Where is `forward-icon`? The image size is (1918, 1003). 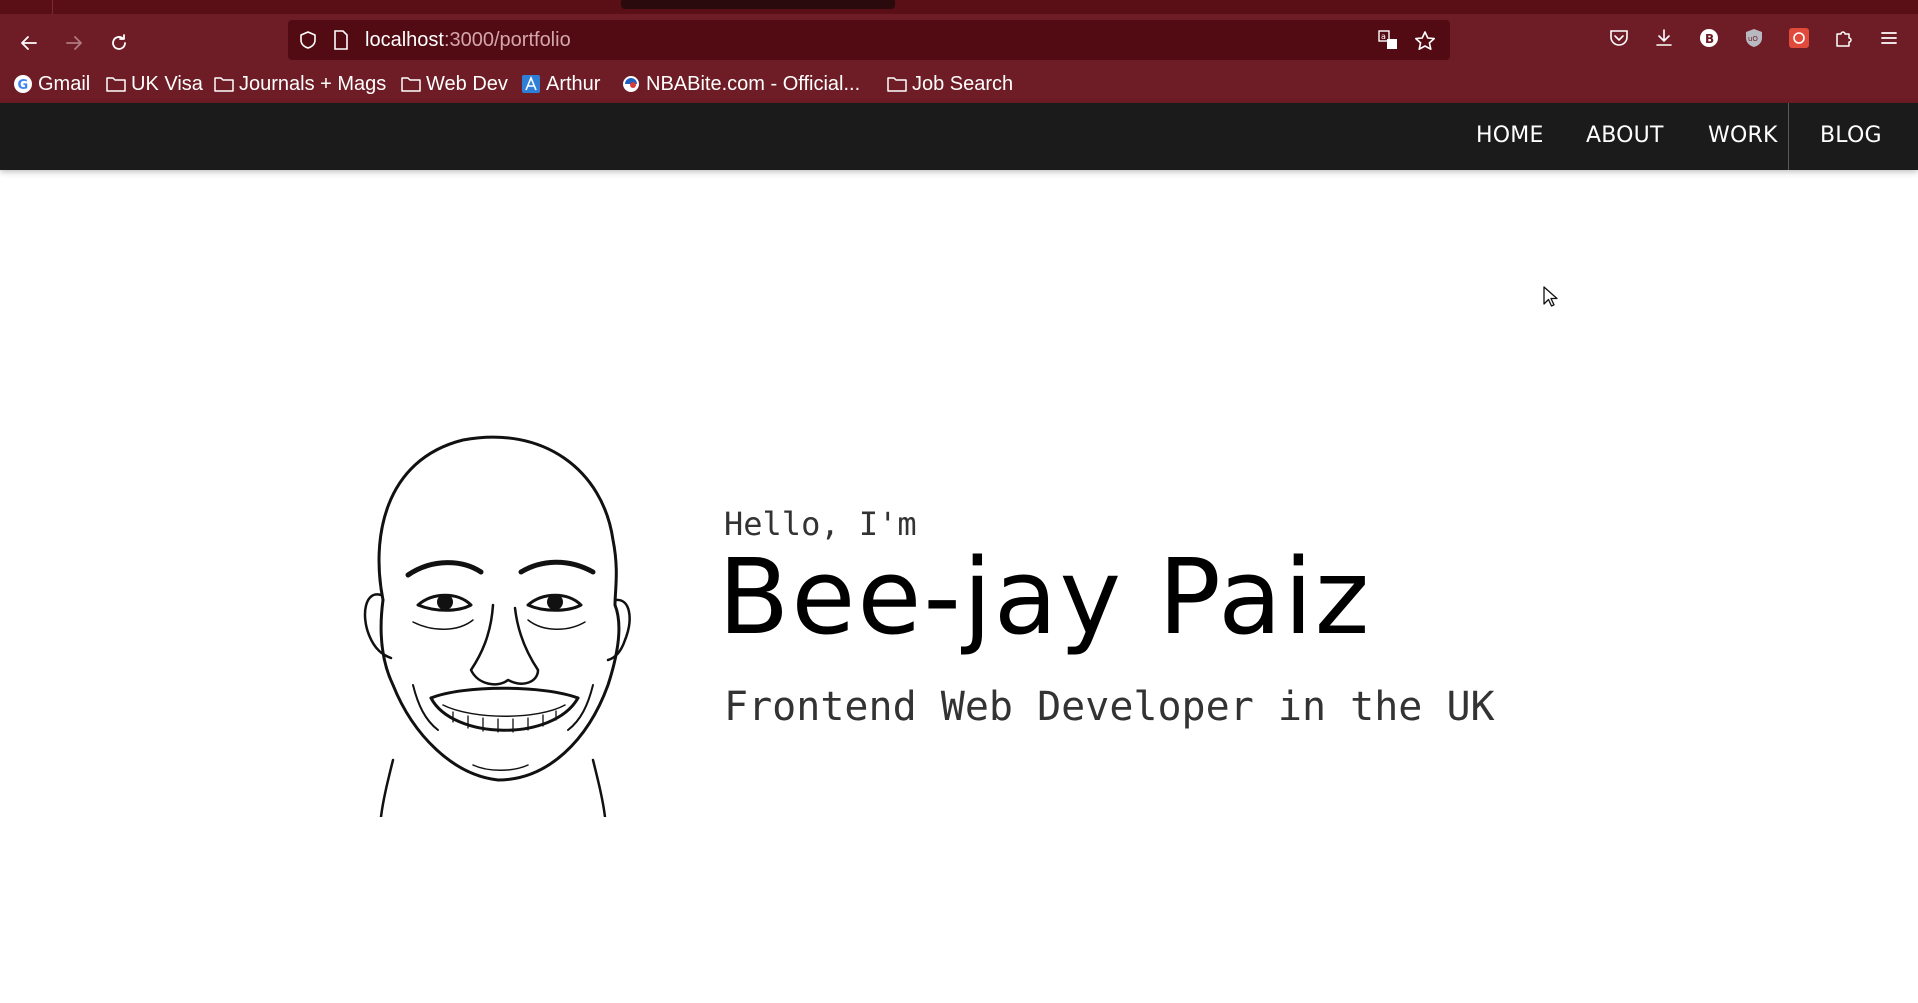 forward-icon is located at coordinates (74, 43).